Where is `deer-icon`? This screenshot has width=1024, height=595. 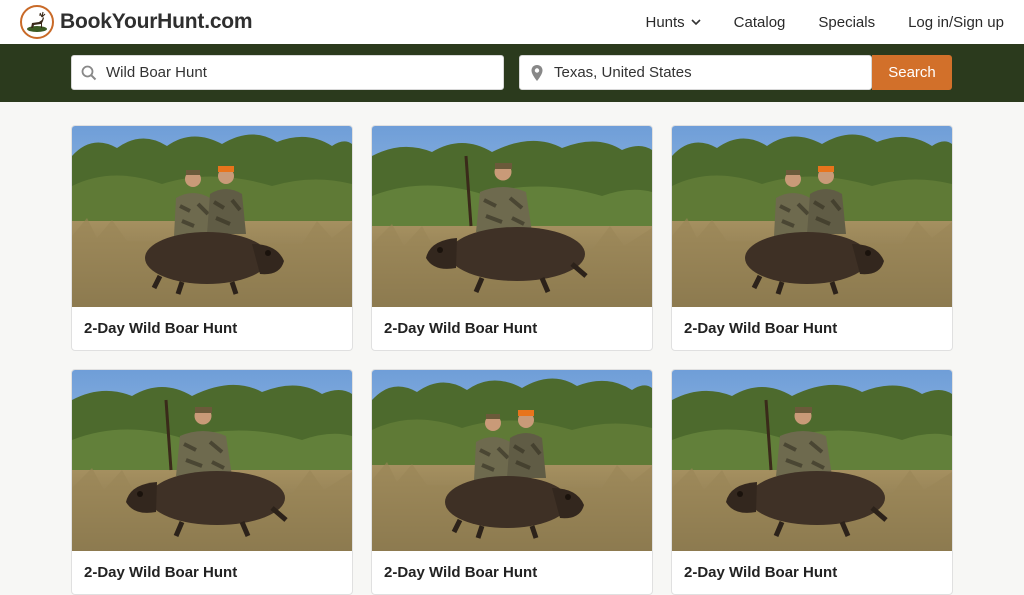
deer-icon is located at coordinates (37, 22).